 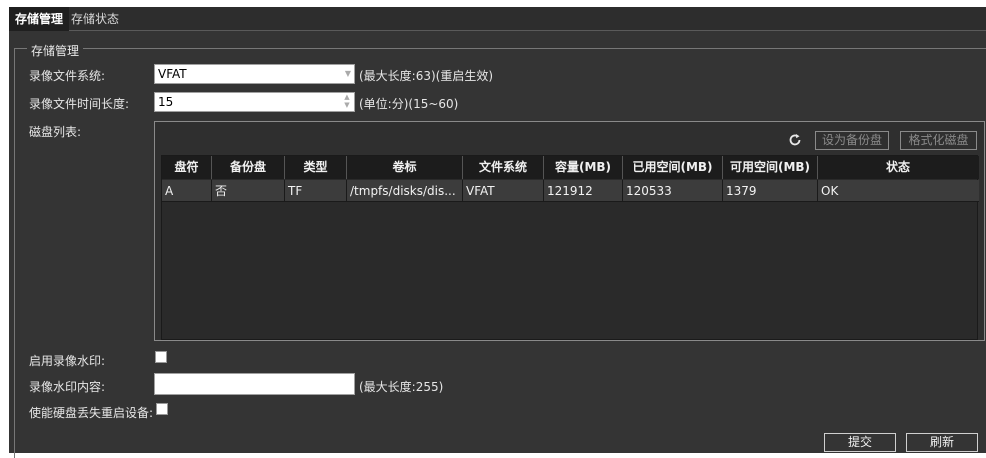 I want to click on group-title: 存储管理, so click(x=55, y=50).